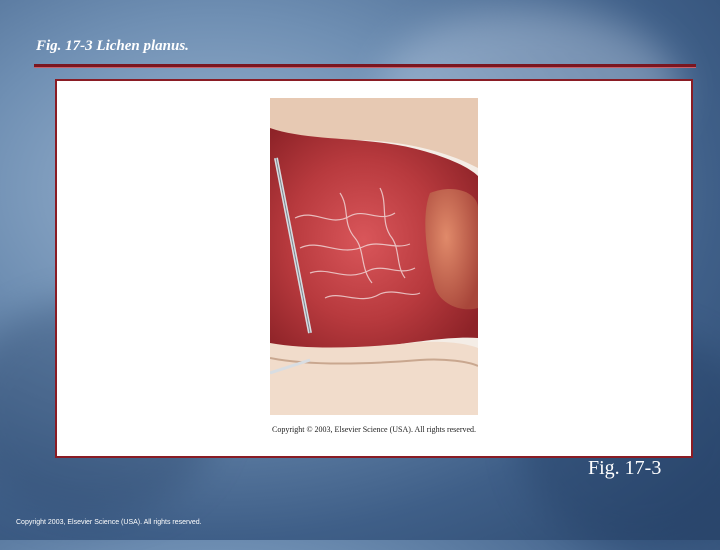 This screenshot has width=720, height=550. What do you see at coordinates (112, 46) in the screenshot?
I see `slide-title: Fig. 17-3 Lichen planus.` at bounding box center [112, 46].